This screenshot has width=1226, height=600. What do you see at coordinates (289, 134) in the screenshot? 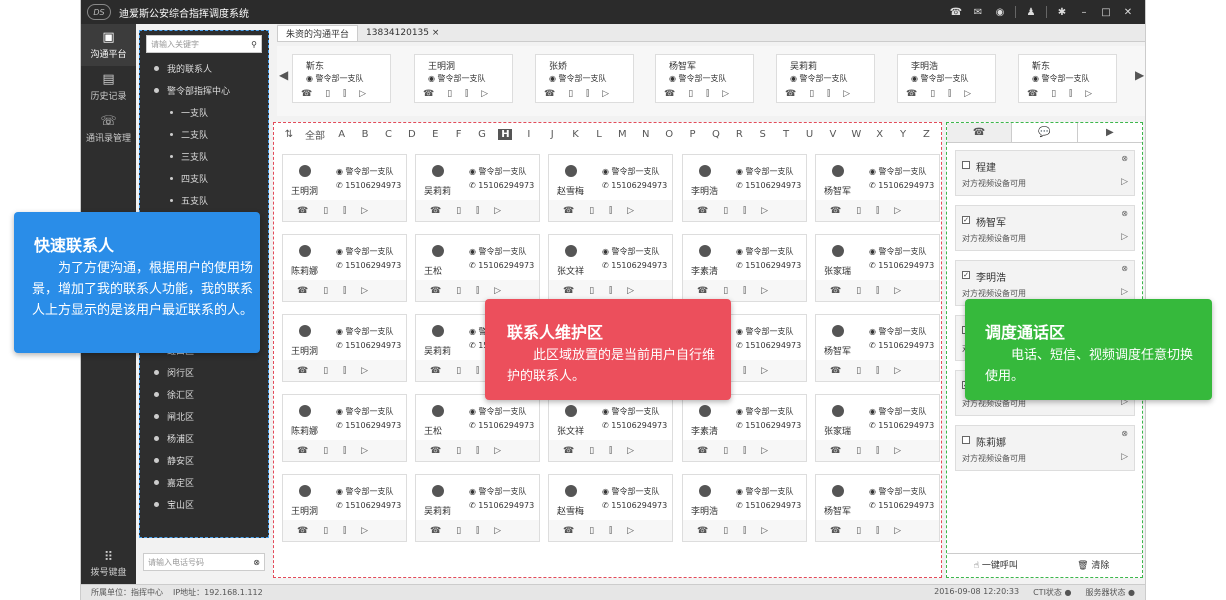
I see `sort-icon: ⇅` at bounding box center [289, 134].